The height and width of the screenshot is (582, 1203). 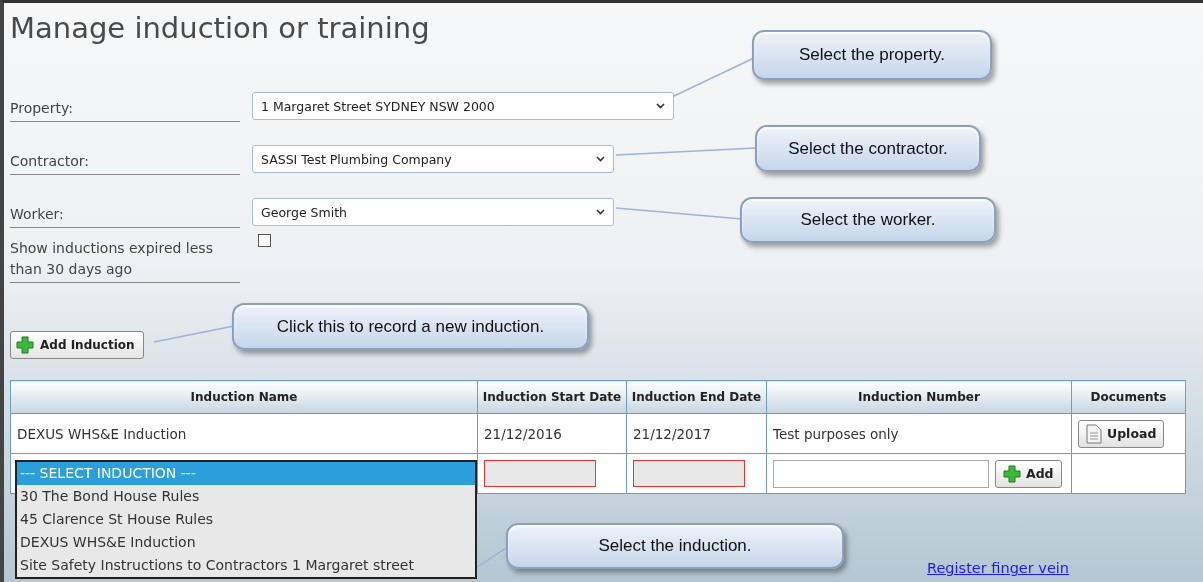 What do you see at coordinates (220, 28) in the screenshot?
I see `page-title: Manage induction or training` at bounding box center [220, 28].